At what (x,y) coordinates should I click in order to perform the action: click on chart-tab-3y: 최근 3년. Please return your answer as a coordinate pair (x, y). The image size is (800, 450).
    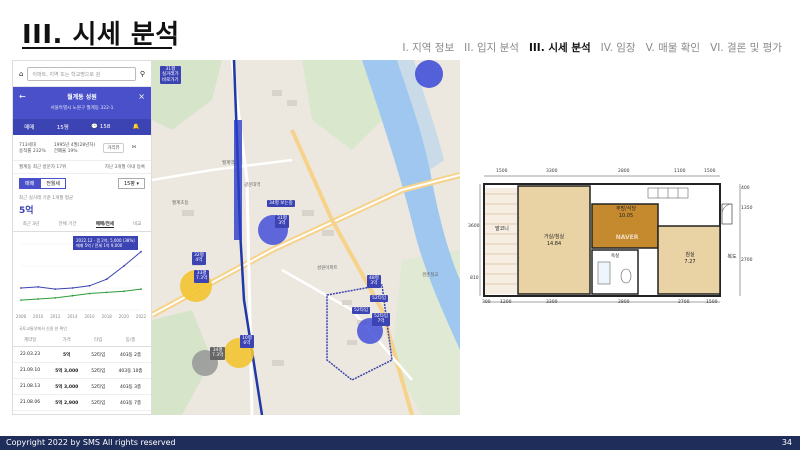
    Looking at the image, I should click on (31, 224).